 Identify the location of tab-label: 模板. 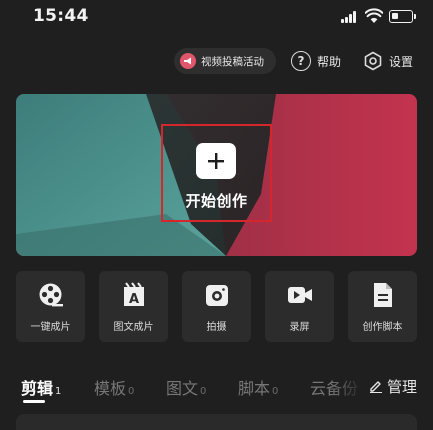
(110, 388).